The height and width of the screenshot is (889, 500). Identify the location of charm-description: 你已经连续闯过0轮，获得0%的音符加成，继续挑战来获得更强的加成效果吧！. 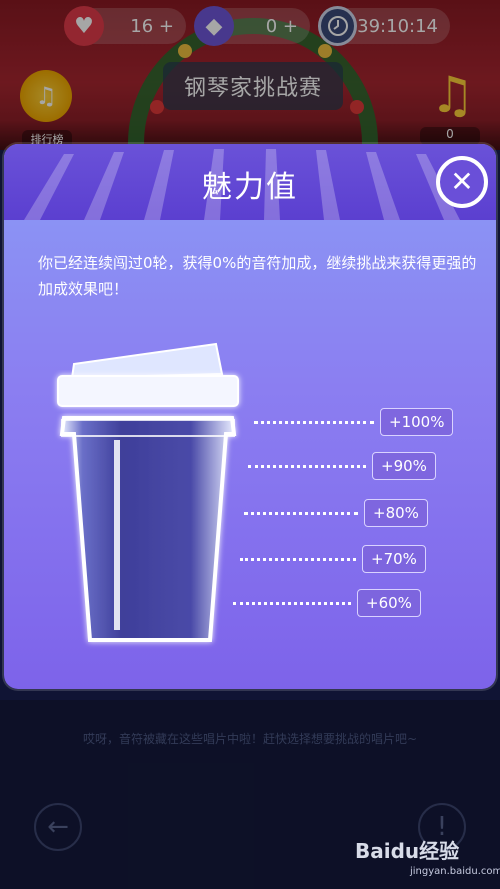
(257, 276).